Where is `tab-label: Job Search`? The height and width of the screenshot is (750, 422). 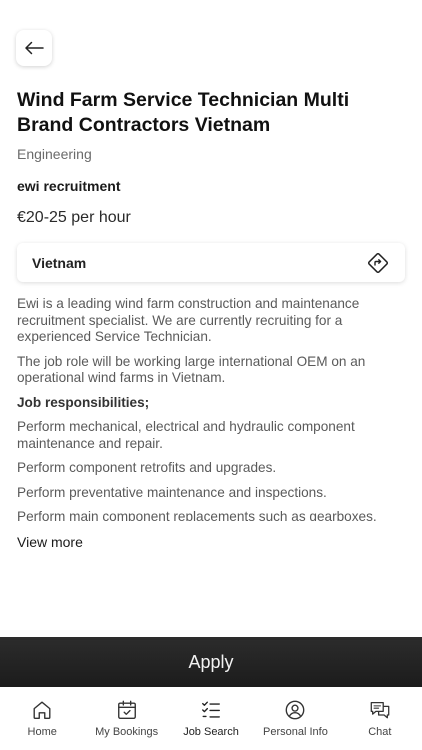 tab-label: Job Search is located at coordinates (211, 732).